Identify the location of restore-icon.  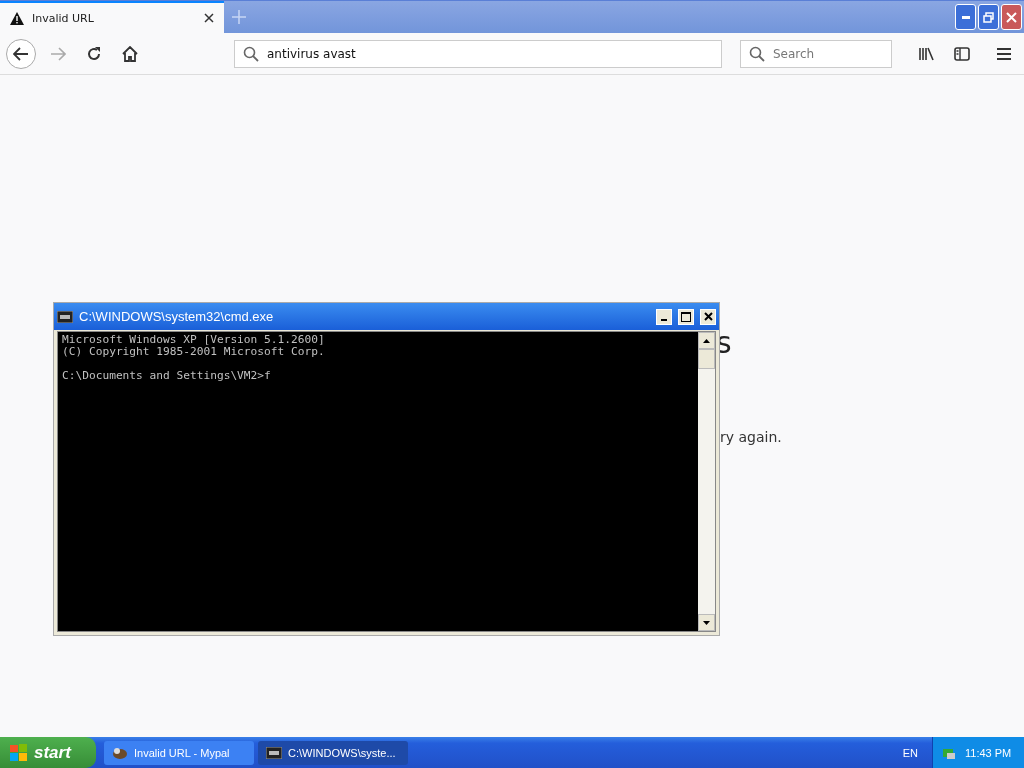
(988, 17).